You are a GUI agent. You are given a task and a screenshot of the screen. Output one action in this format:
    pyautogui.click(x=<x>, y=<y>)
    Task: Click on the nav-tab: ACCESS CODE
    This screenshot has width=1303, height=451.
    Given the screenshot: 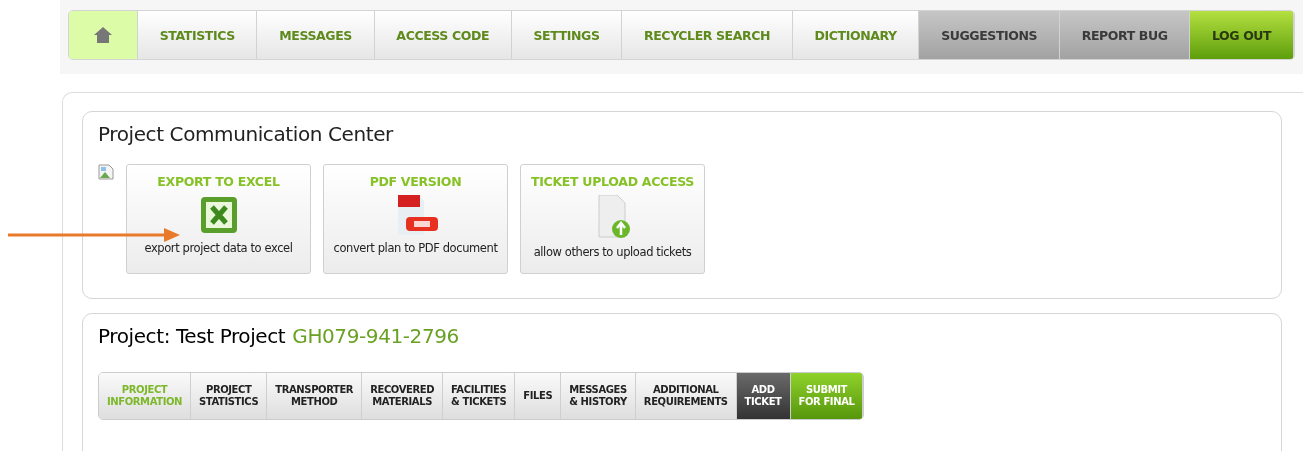 What is the action you would take?
    pyautogui.click(x=443, y=35)
    